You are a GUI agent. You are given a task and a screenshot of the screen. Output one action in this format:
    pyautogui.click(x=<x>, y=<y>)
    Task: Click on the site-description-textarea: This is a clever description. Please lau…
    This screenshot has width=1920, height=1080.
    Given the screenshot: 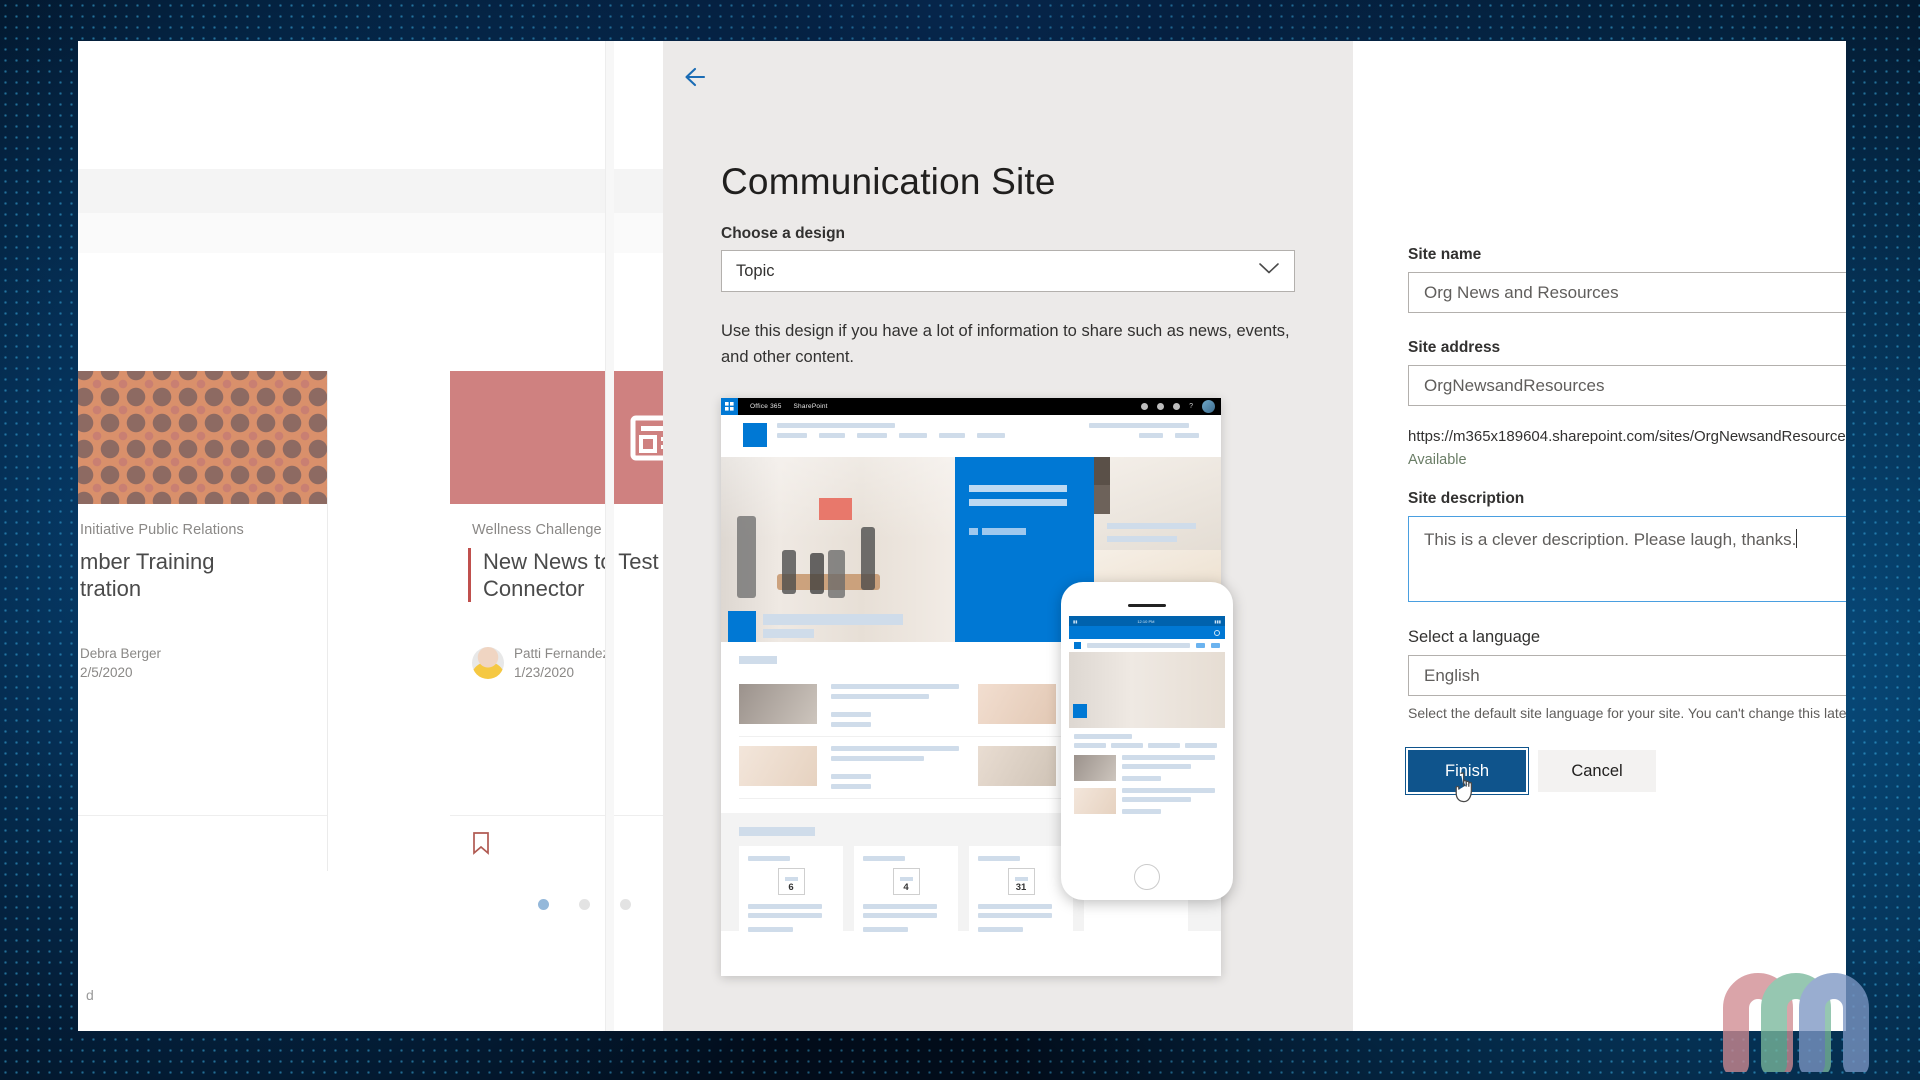 What is the action you would take?
    pyautogui.click(x=1627, y=559)
    